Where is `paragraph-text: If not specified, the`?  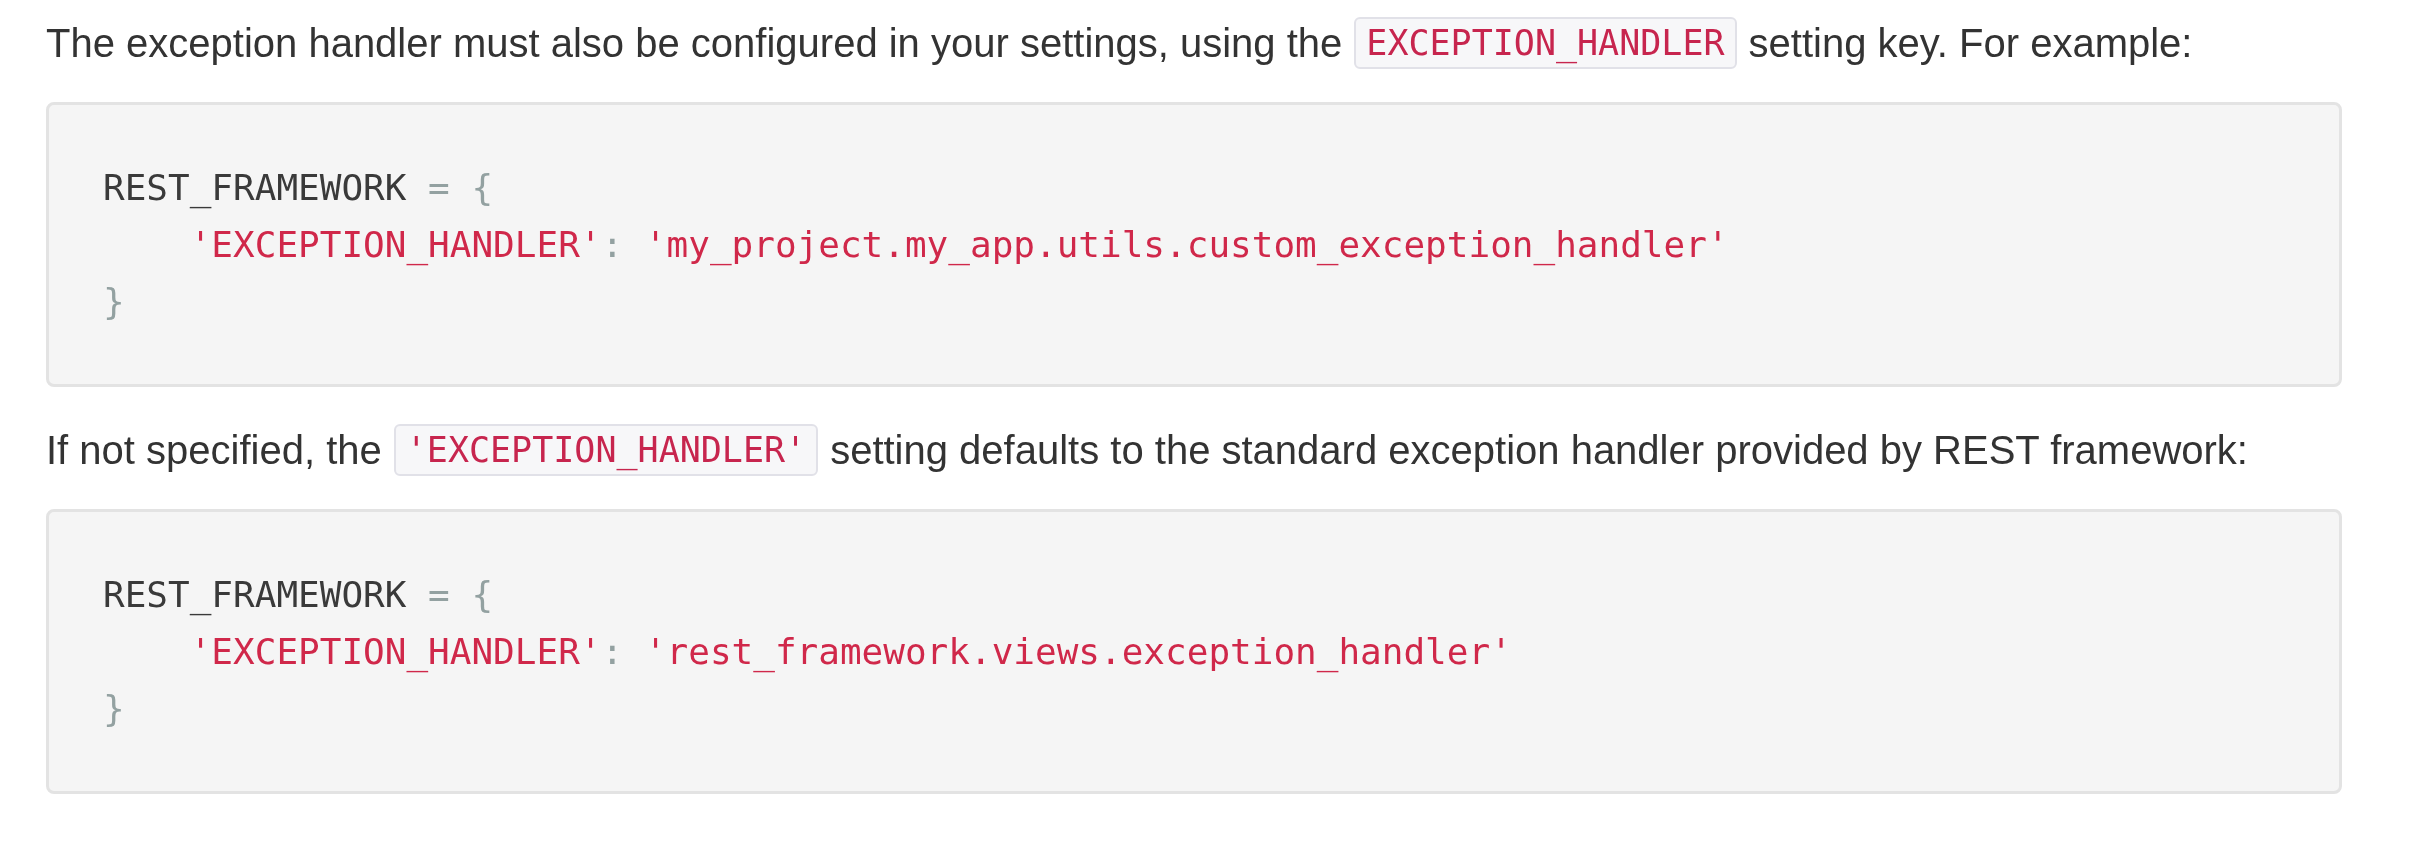 paragraph-text: If not specified, the is located at coordinates (214, 450).